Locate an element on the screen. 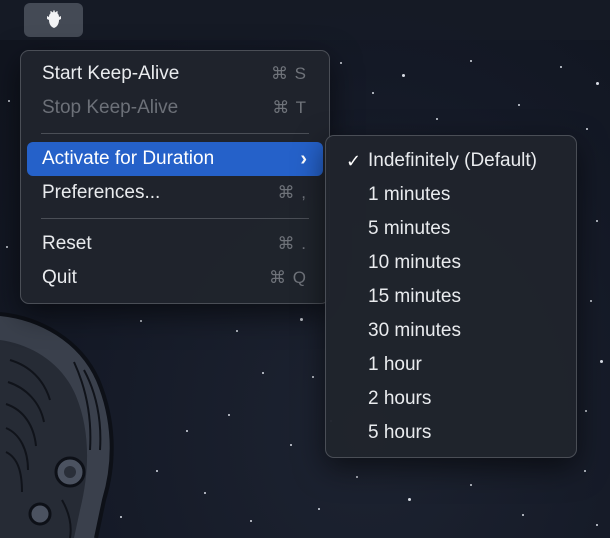 The width and height of the screenshot is (610, 538). menu-item-quit: Quit ⌘ Q is located at coordinates (175, 278).